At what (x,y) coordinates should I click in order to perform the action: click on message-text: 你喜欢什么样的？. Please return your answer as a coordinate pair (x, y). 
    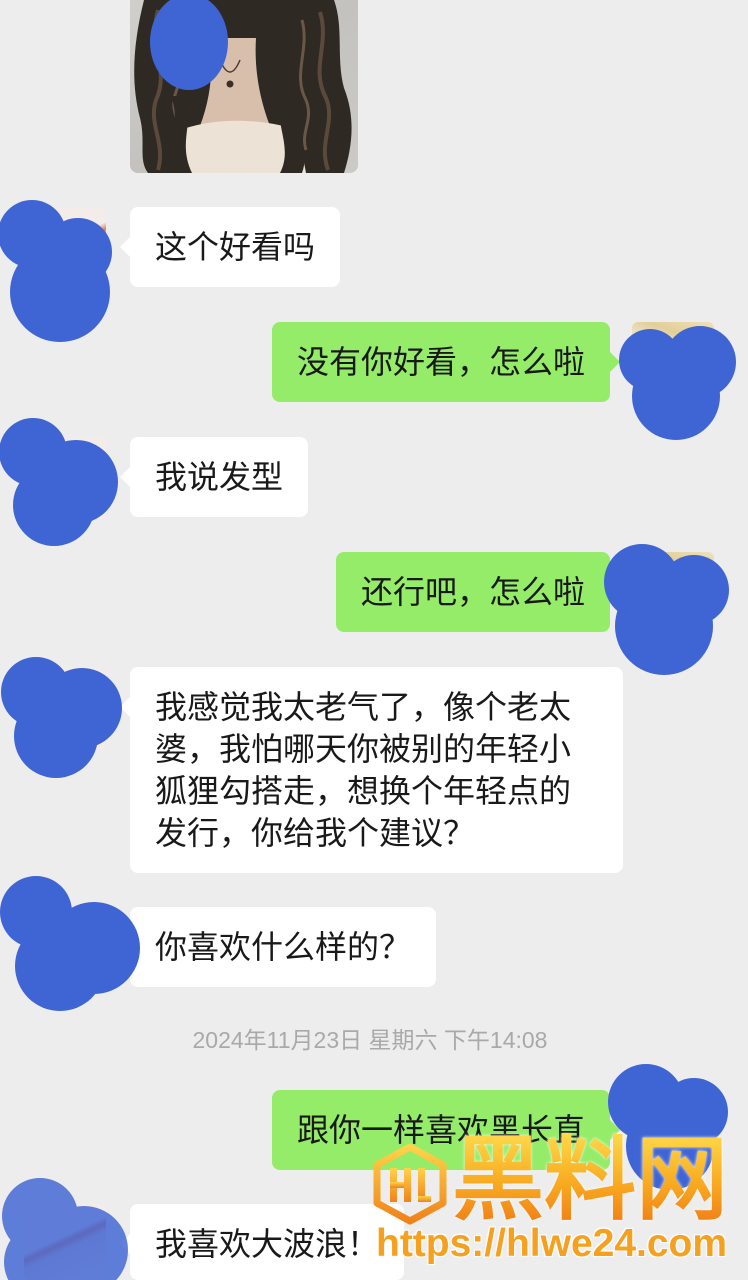
    Looking at the image, I should click on (283, 947).